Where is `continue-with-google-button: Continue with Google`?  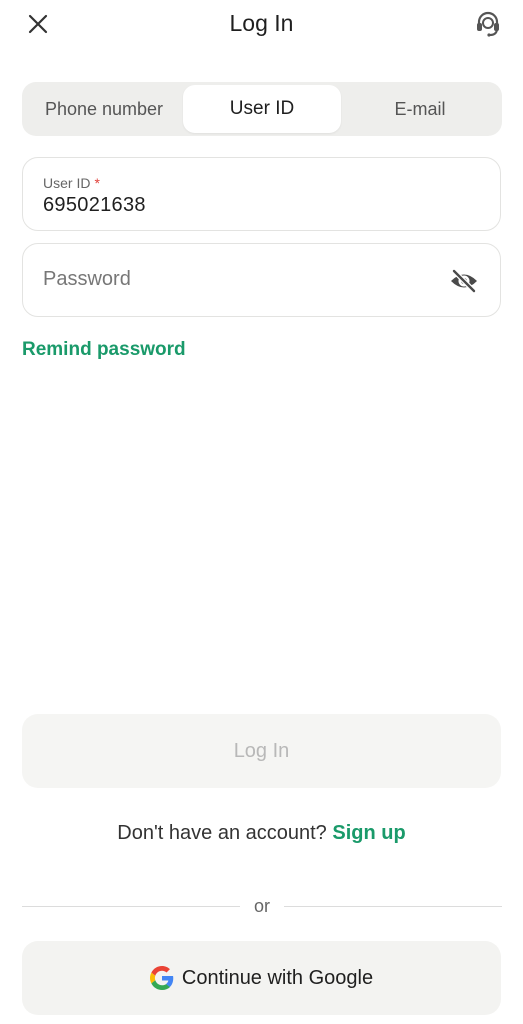 continue-with-google-button: Continue with Google is located at coordinates (261, 978).